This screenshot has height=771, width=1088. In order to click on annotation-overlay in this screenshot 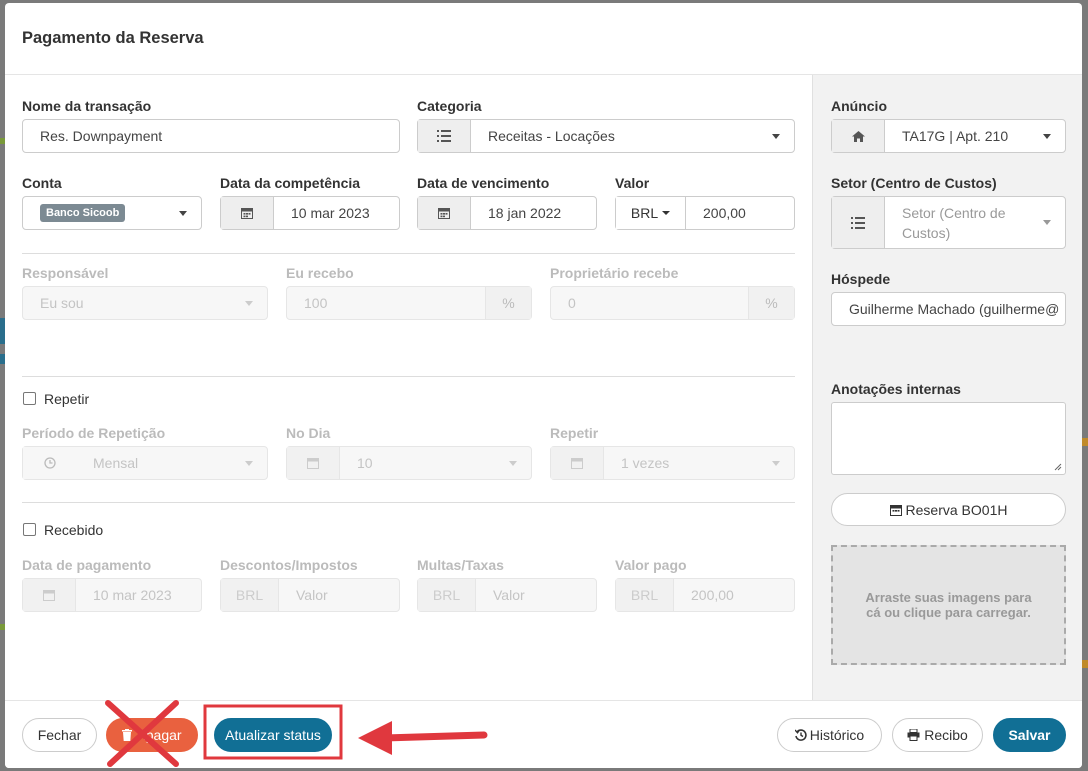, I will do `click(296, 733)`.